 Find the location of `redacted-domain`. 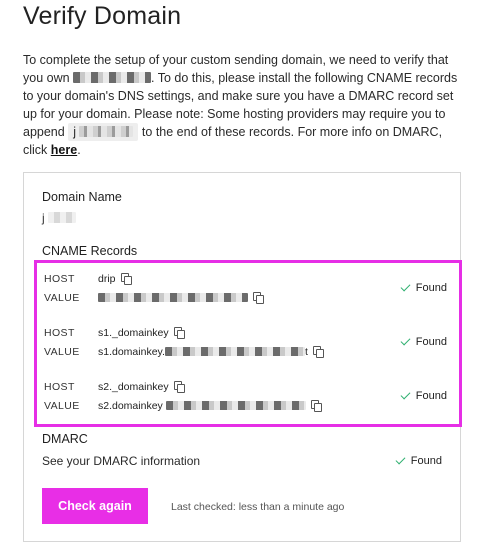

redacted-domain is located at coordinates (112, 77).